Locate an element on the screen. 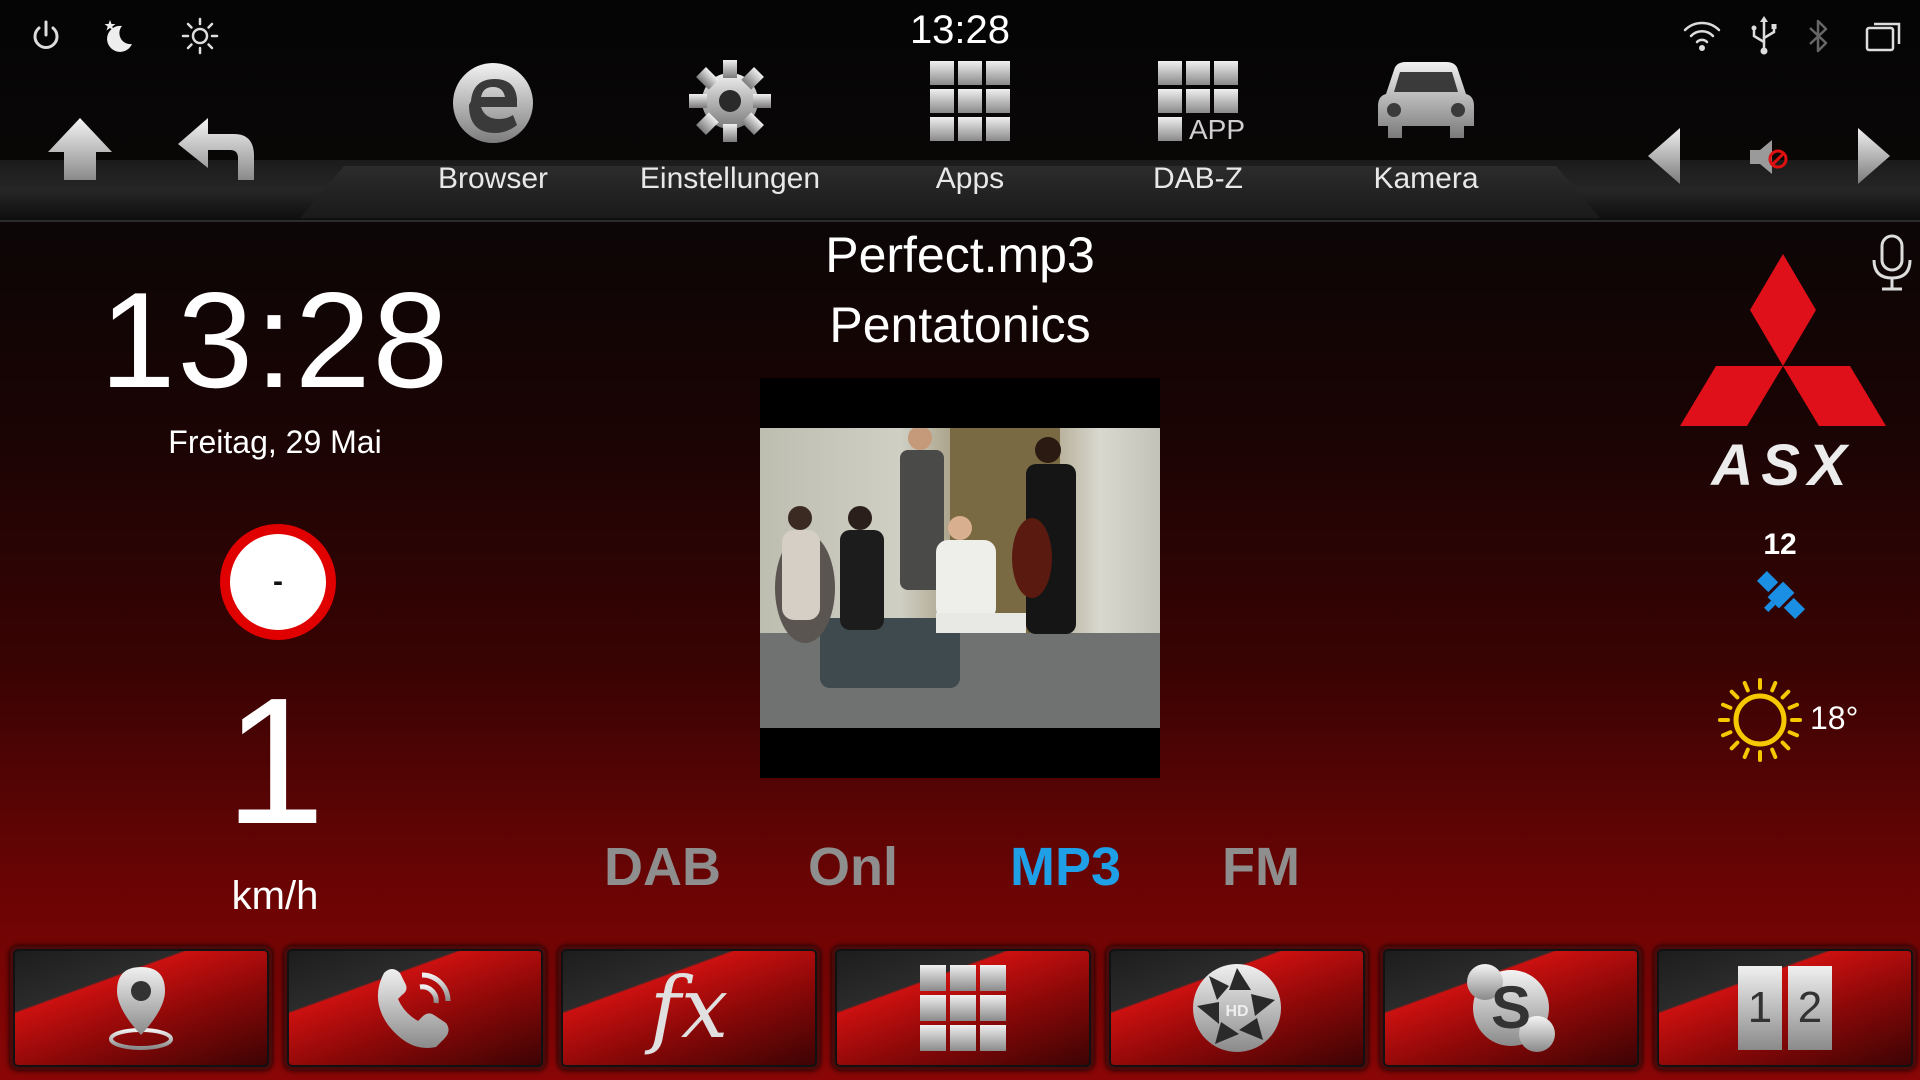 The width and height of the screenshot is (1920, 1080). split-left-number: 1 is located at coordinates (1760, 1007).